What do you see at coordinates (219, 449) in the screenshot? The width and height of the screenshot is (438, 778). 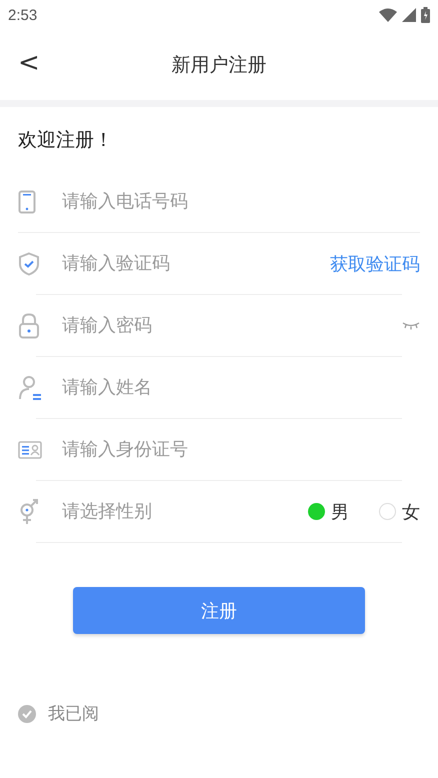 I see `id-field: 请输入身份证号` at bounding box center [219, 449].